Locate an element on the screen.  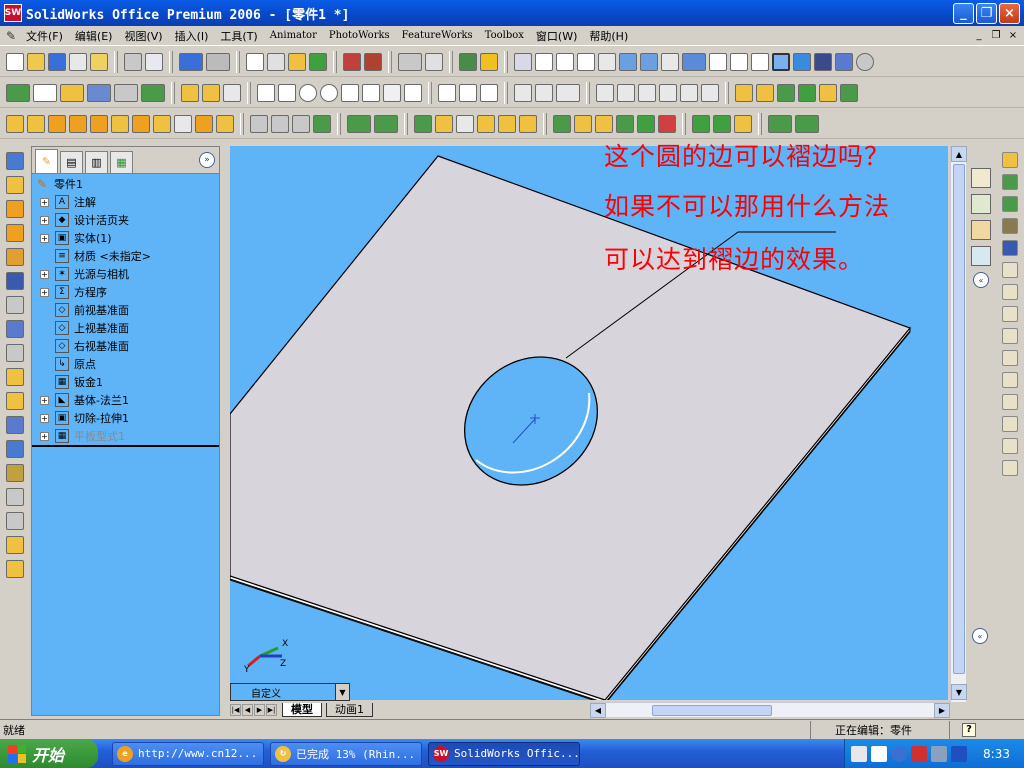
tab-model: 模型 is located at coordinates (302, 709).